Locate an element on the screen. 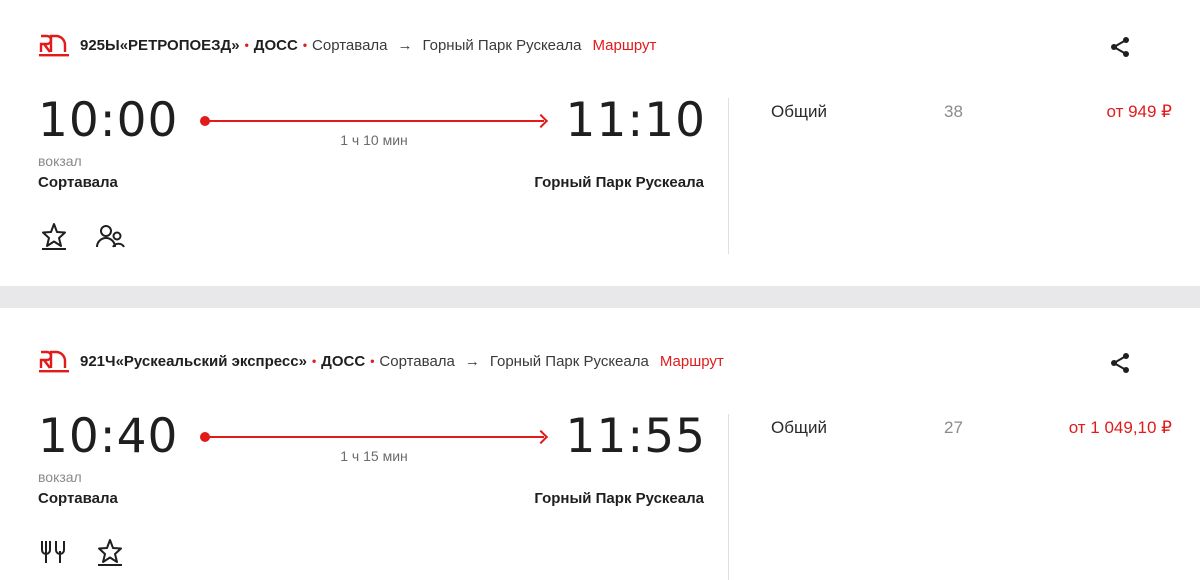 The image size is (1200, 580). fare-price: от 1 049,10 ₽ is located at coordinates (1120, 428).